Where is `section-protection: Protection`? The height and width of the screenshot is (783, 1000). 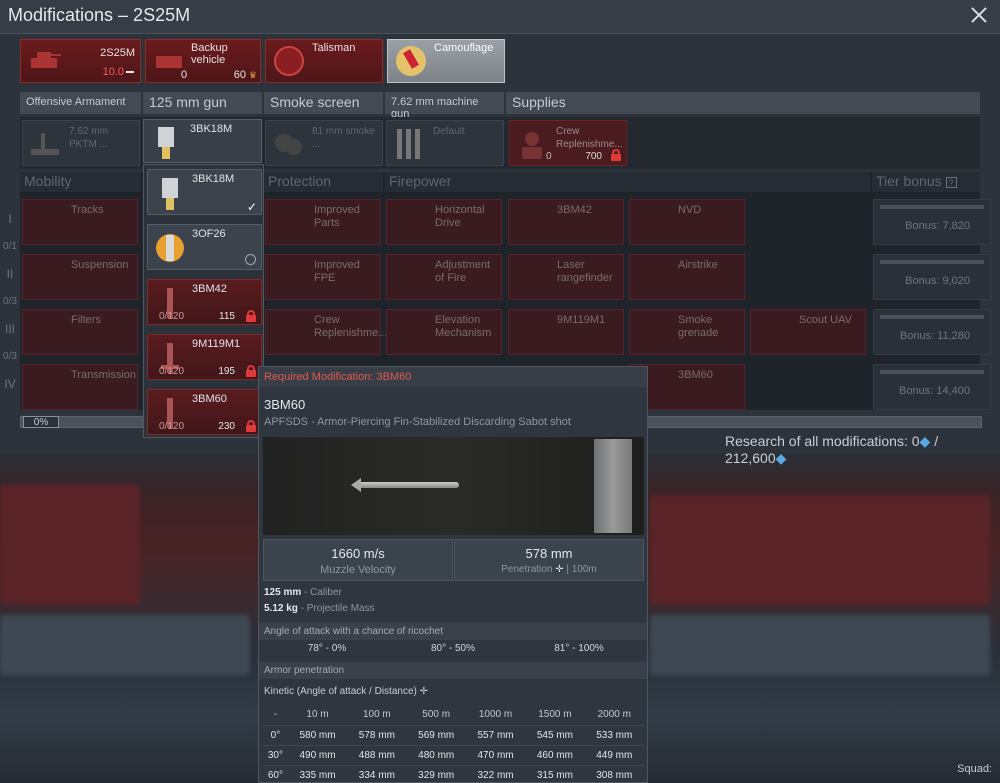
section-protection: Protection is located at coordinates (323, 182).